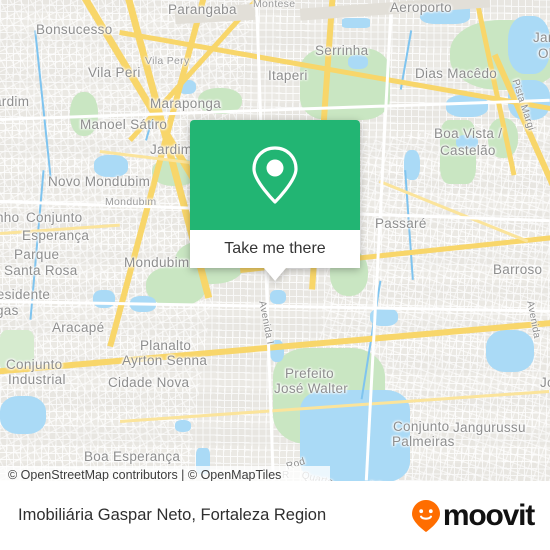 The height and width of the screenshot is (550, 550). Describe the element at coordinates (25, 294) in the screenshot. I see `map-place-label: residente` at that location.